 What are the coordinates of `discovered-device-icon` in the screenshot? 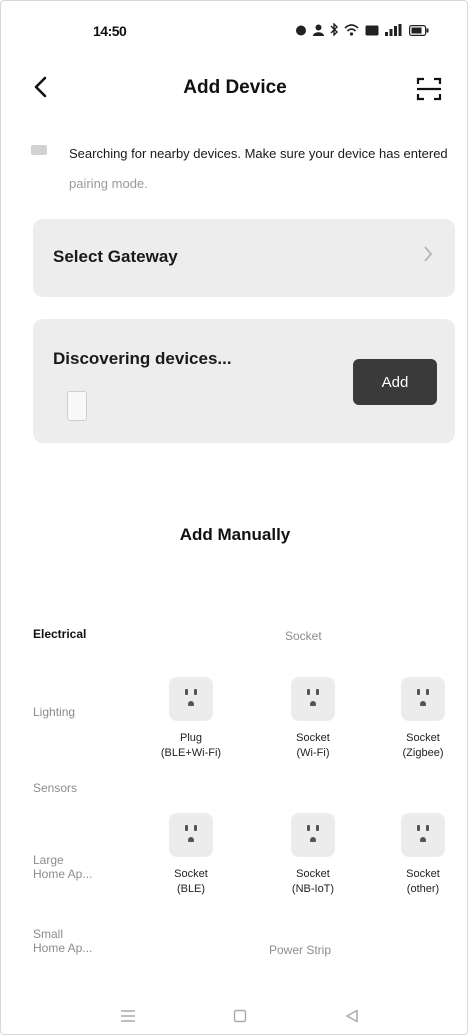 It's located at (77, 406).